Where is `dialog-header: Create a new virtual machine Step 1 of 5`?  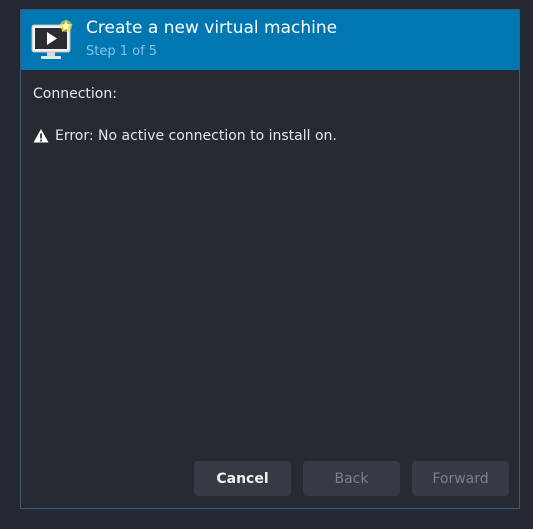 dialog-header: Create a new virtual machine Step 1 of 5 is located at coordinates (270, 40).